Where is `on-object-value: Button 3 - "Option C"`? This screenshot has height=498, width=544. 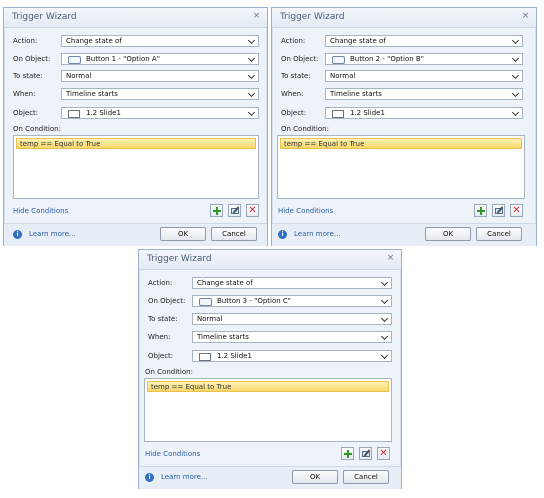 on-object-value: Button 3 - "Option C" is located at coordinates (254, 301).